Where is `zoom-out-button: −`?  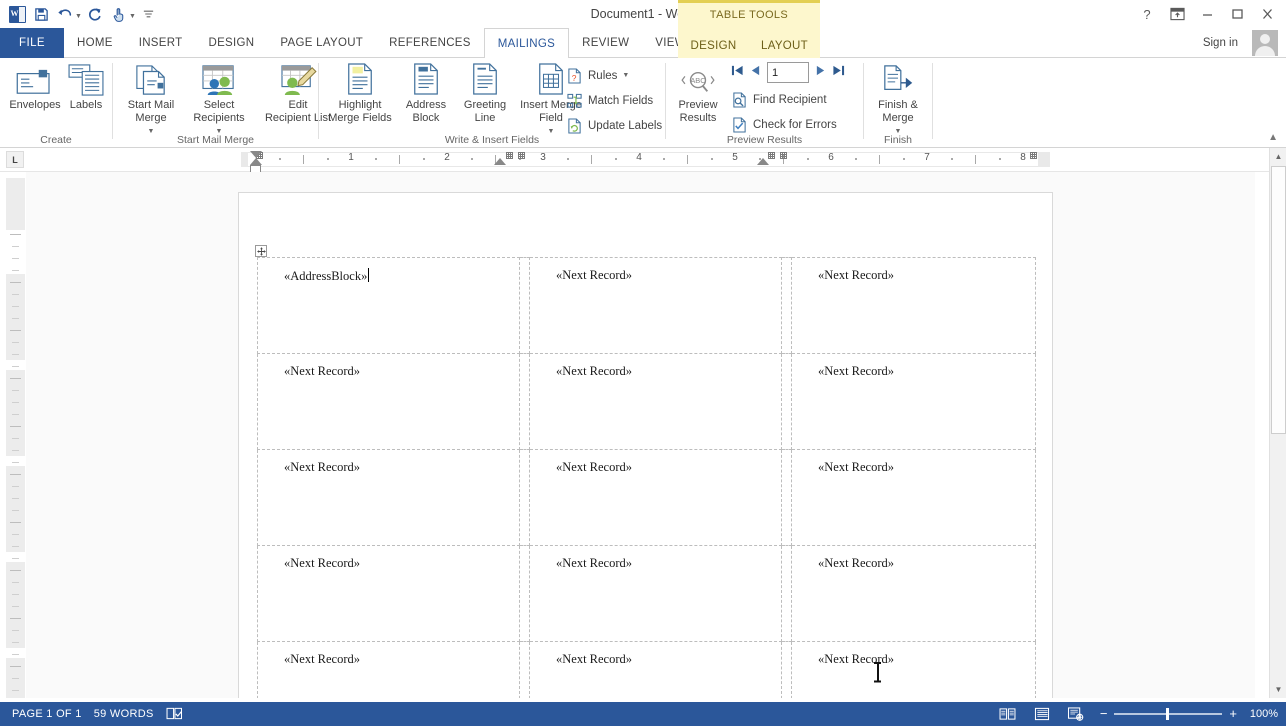 zoom-out-button: − is located at coordinates (1104, 713).